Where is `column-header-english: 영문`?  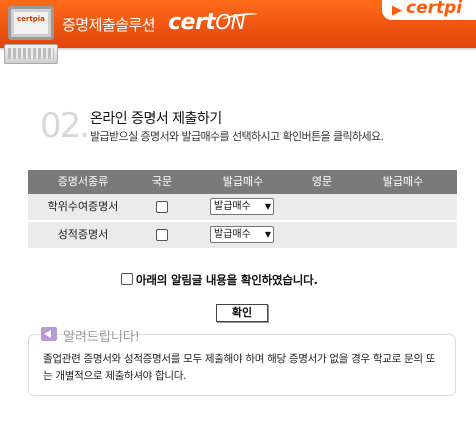
column-header-english: 영문 is located at coordinates (322, 181).